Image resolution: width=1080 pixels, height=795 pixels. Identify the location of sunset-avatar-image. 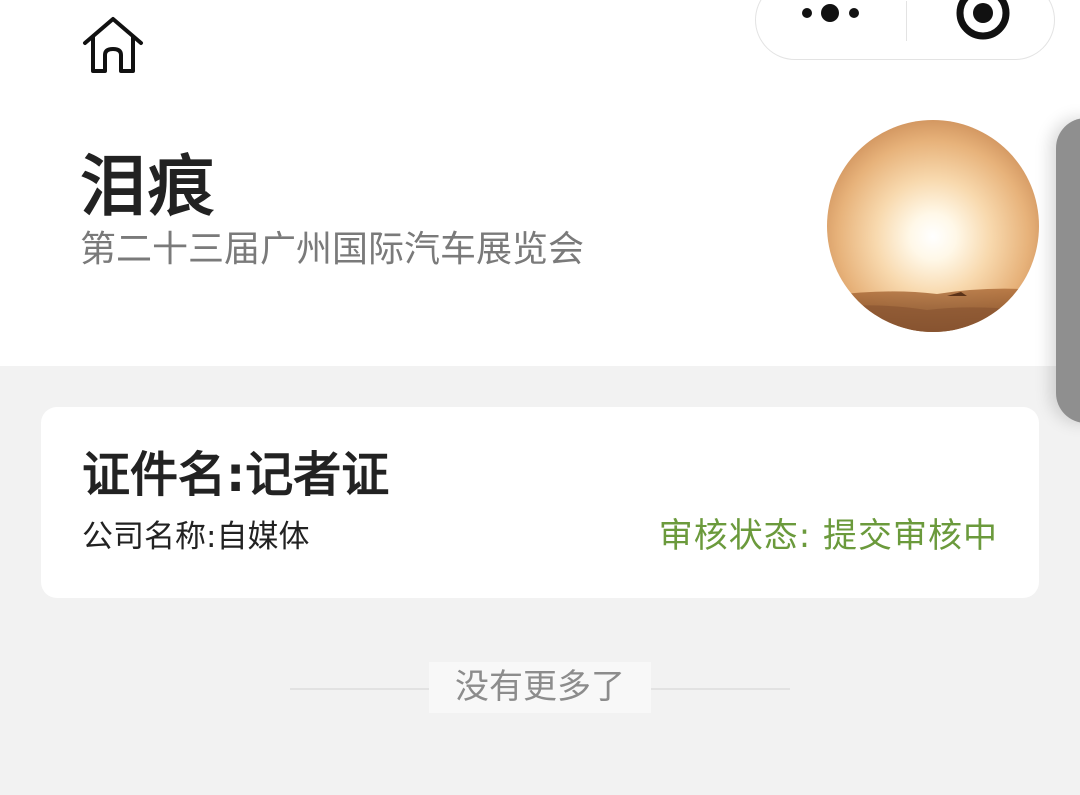
(933, 226).